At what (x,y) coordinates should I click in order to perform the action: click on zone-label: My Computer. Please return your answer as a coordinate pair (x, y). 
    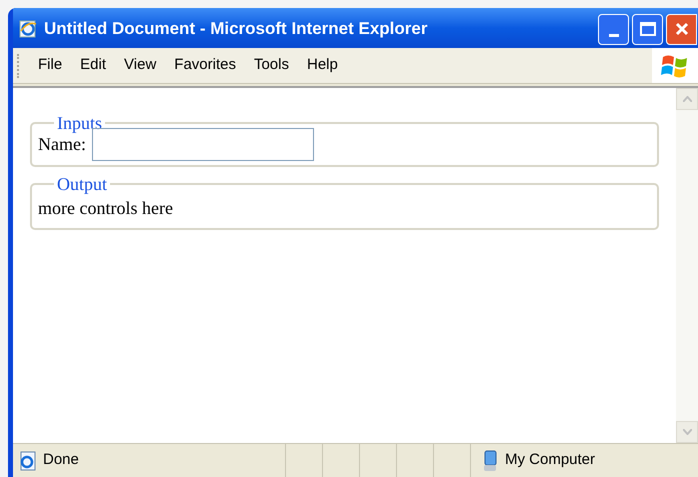
    Looking at the image, I should click on (550, 460).